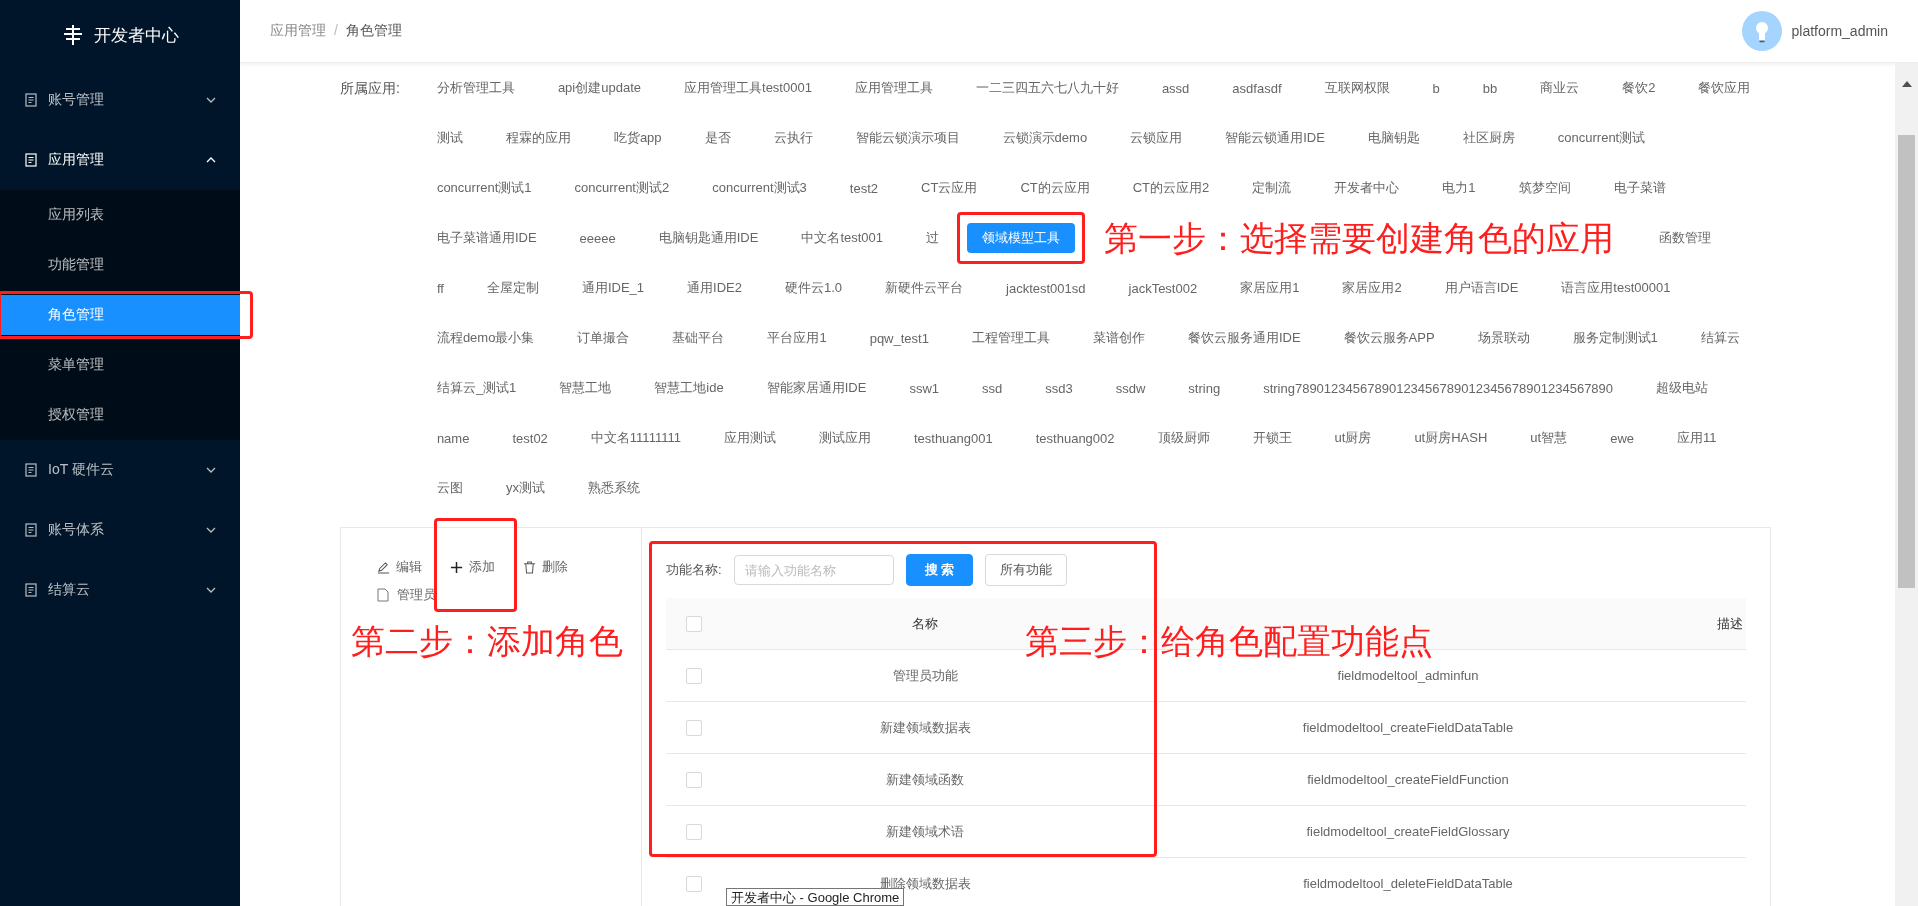 This screenshot has height=906, width=1918. Describe the element at coordinates (512, 288) in the screenshot. I see `app-tag: 全屋定制` at that location.